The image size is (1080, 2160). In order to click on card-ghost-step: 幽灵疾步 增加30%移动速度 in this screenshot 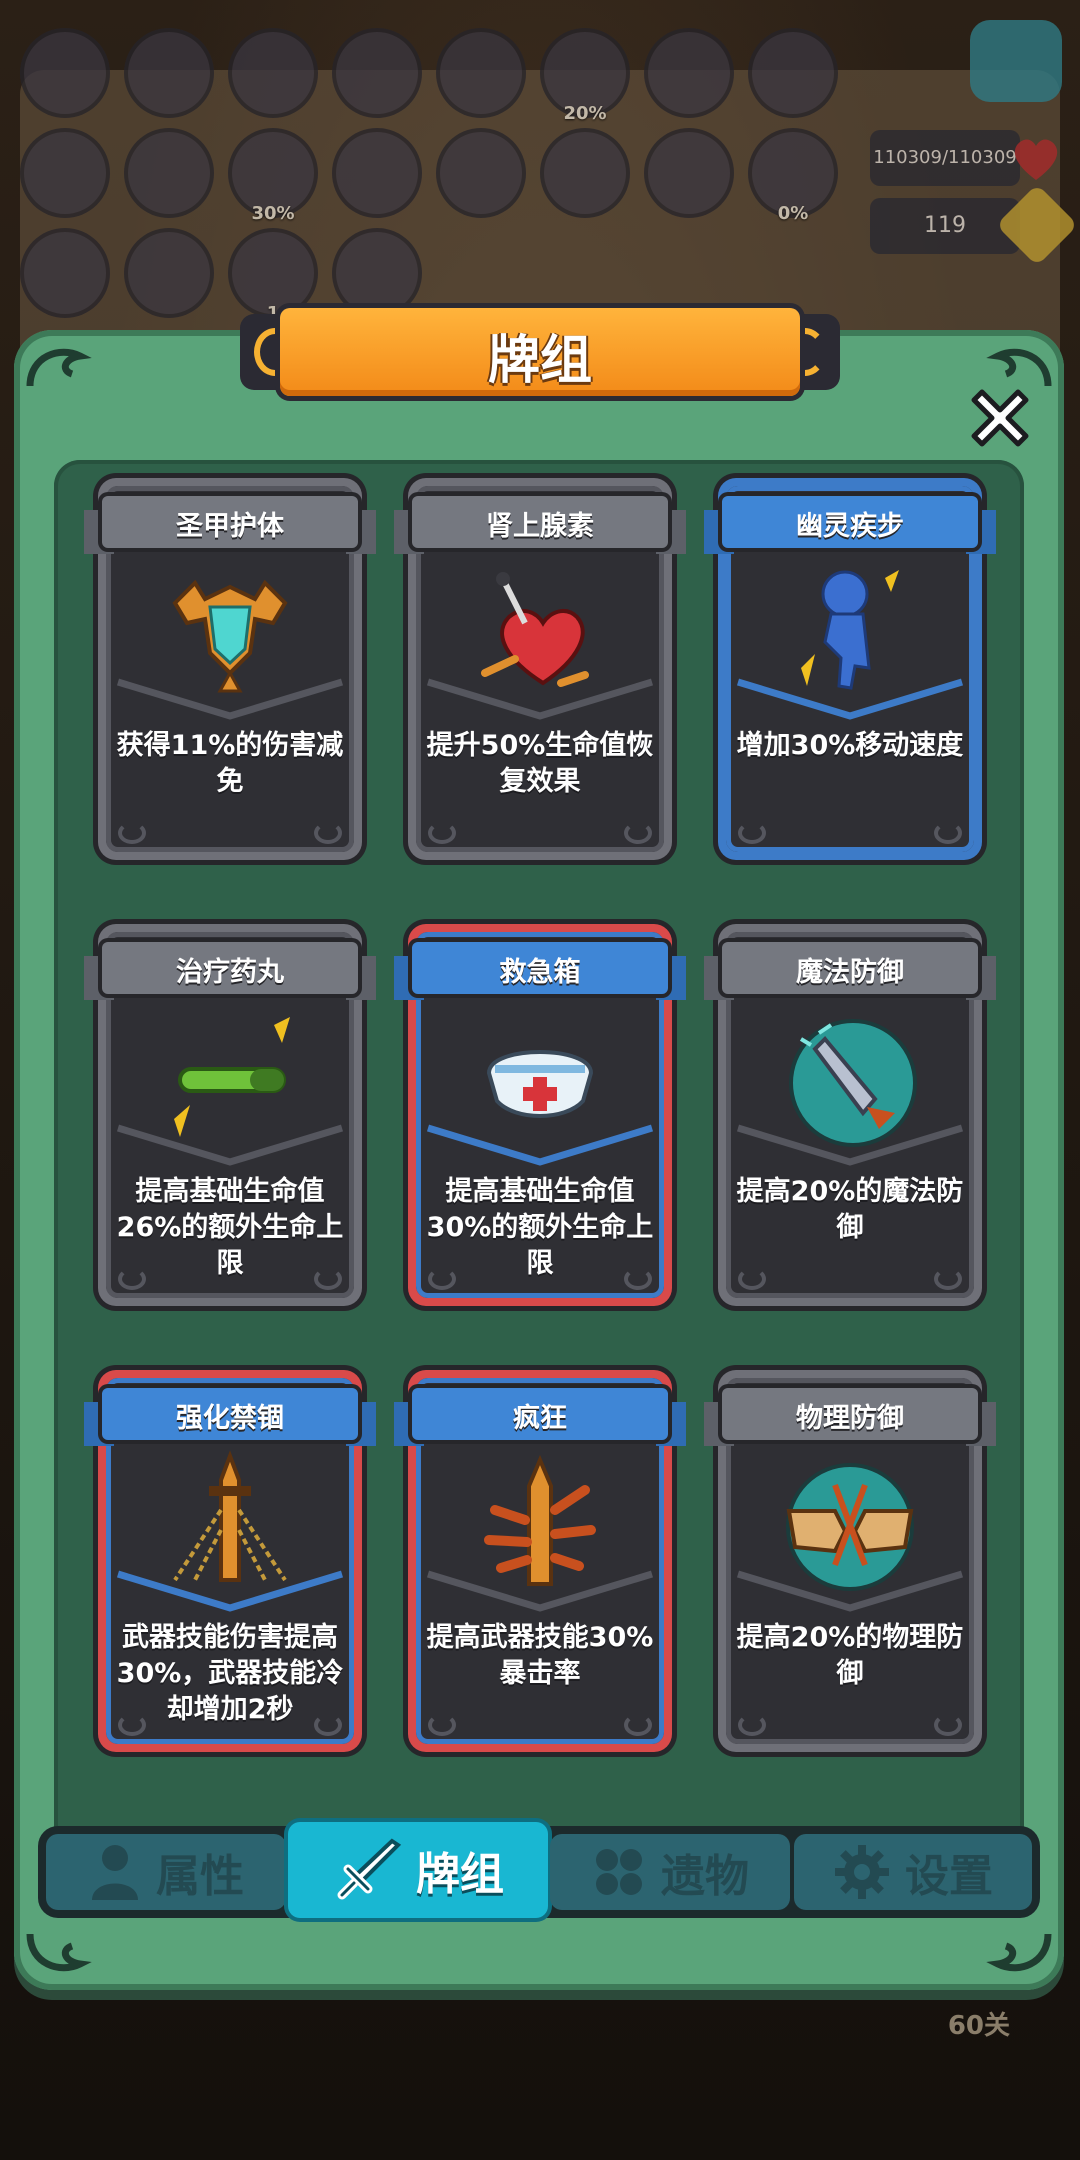, I will do `click(850, 669)`.